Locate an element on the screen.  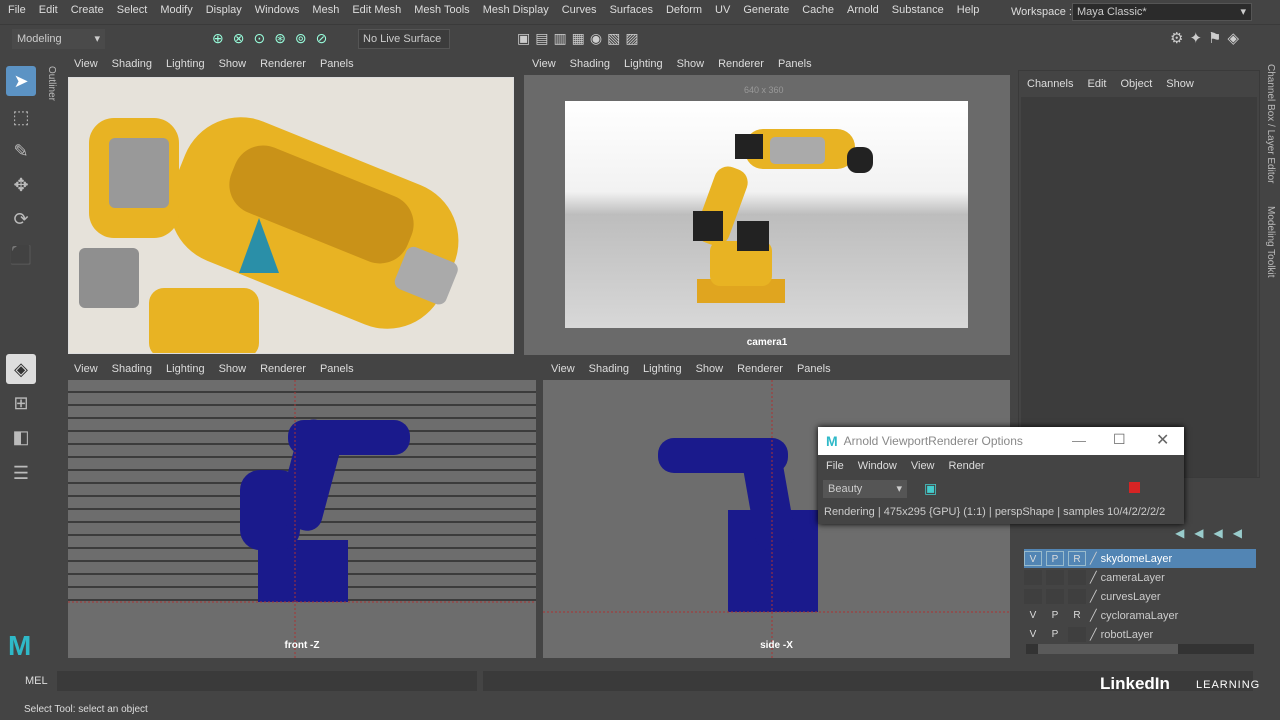
menu-generate: Generate is located at coordinates (766, 10).